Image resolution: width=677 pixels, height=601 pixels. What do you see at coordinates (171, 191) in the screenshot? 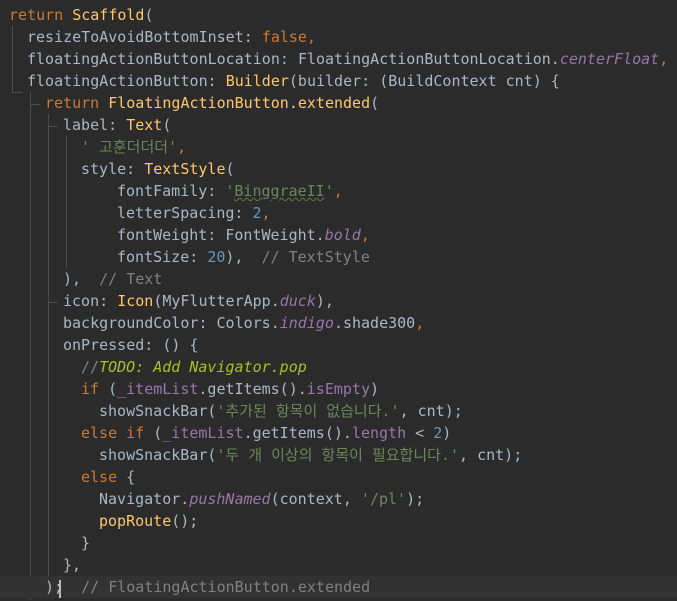
I see `code-token: fontFamily:` at bounding box center [171, 191].